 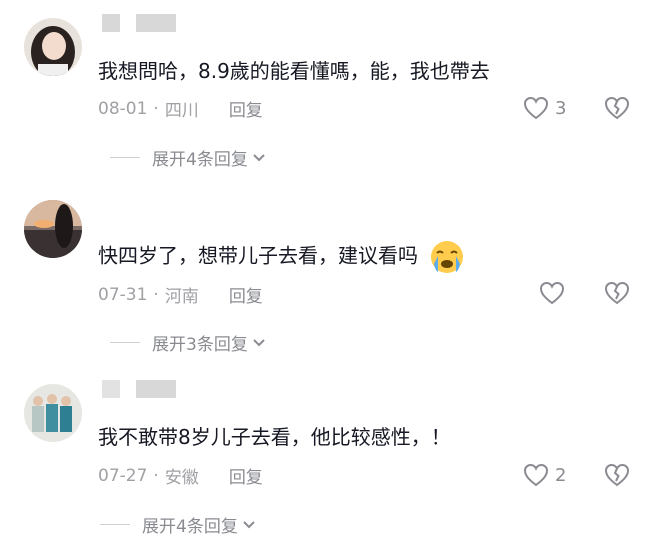 I want to click on comment-meta: 07-31 · 河南 回复, so click(x=180, y=295).